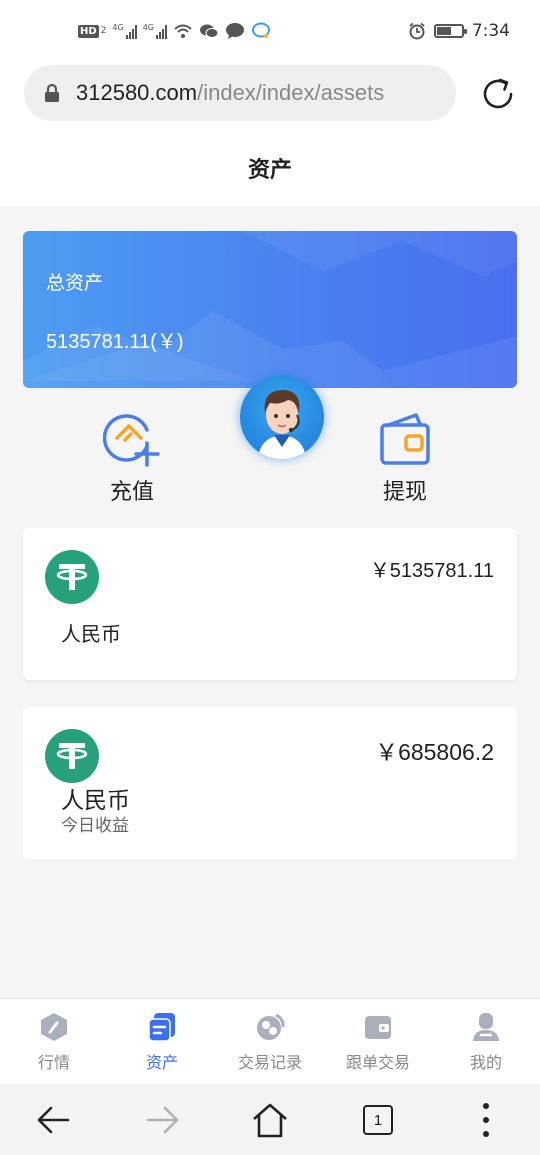  Describe the element at coordinates (52, 92) in the screenshot. I see `lock-icon` at that location.